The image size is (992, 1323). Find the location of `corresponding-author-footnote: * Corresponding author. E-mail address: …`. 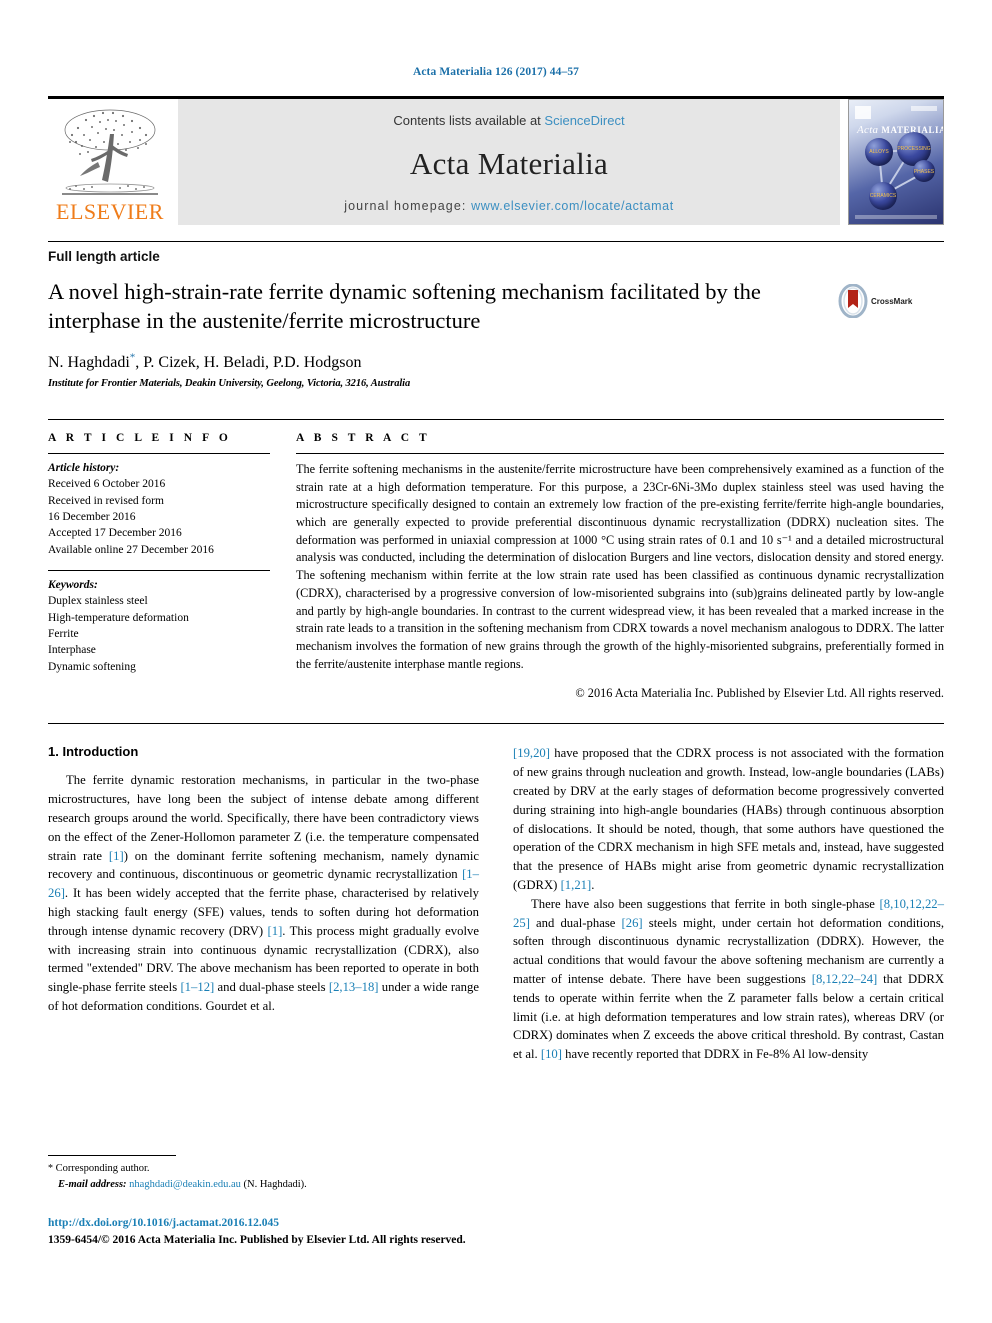

corresponding-author-footnote: * Corresponding author. E-mail address: … is located at coordinates (263, 1173).